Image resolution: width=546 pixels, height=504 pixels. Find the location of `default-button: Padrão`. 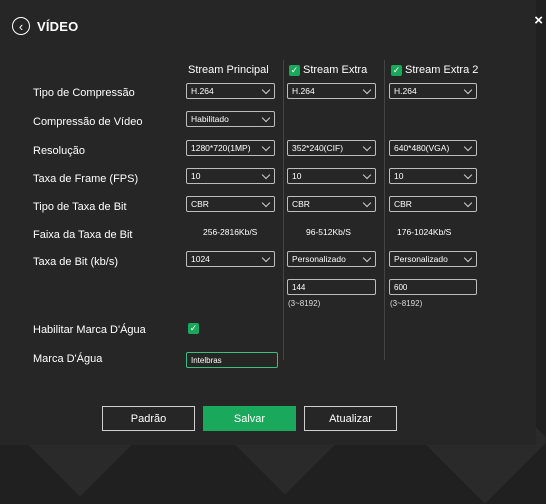

default-button: Padrão is located at coordinates (148, 418).